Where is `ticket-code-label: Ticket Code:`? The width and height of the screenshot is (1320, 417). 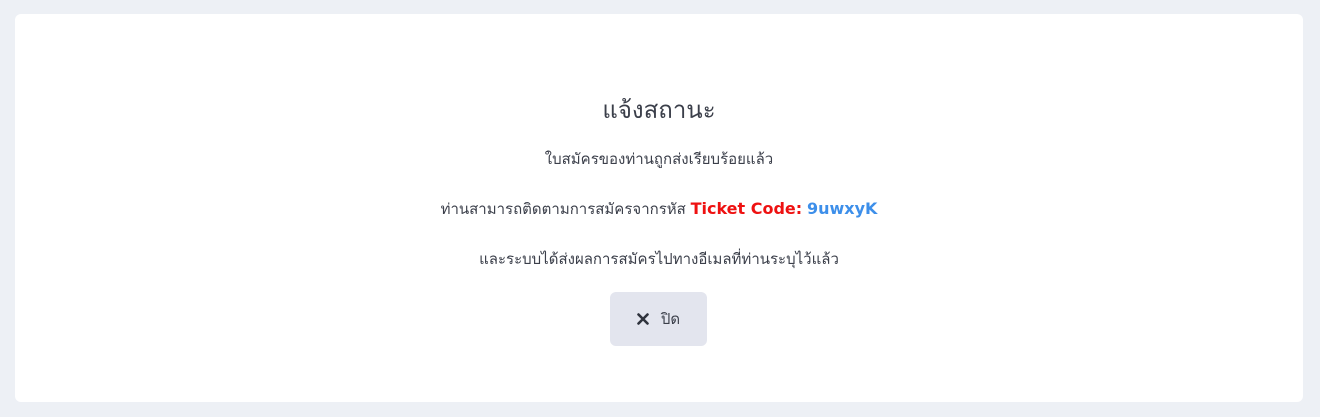
ticket-code-label: Ticket Code: is located at coordinates (746, 208).